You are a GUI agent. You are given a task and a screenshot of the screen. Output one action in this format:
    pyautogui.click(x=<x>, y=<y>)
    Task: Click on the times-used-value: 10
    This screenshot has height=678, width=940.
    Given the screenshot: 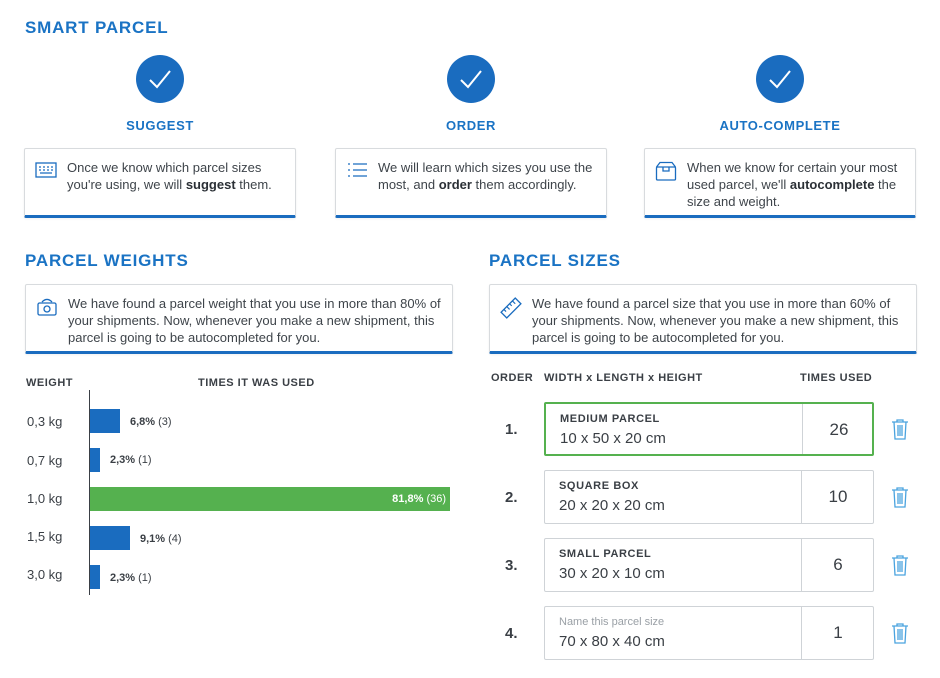 What is the action you would take?
    pyautogui.click(x=838, y=496)
    